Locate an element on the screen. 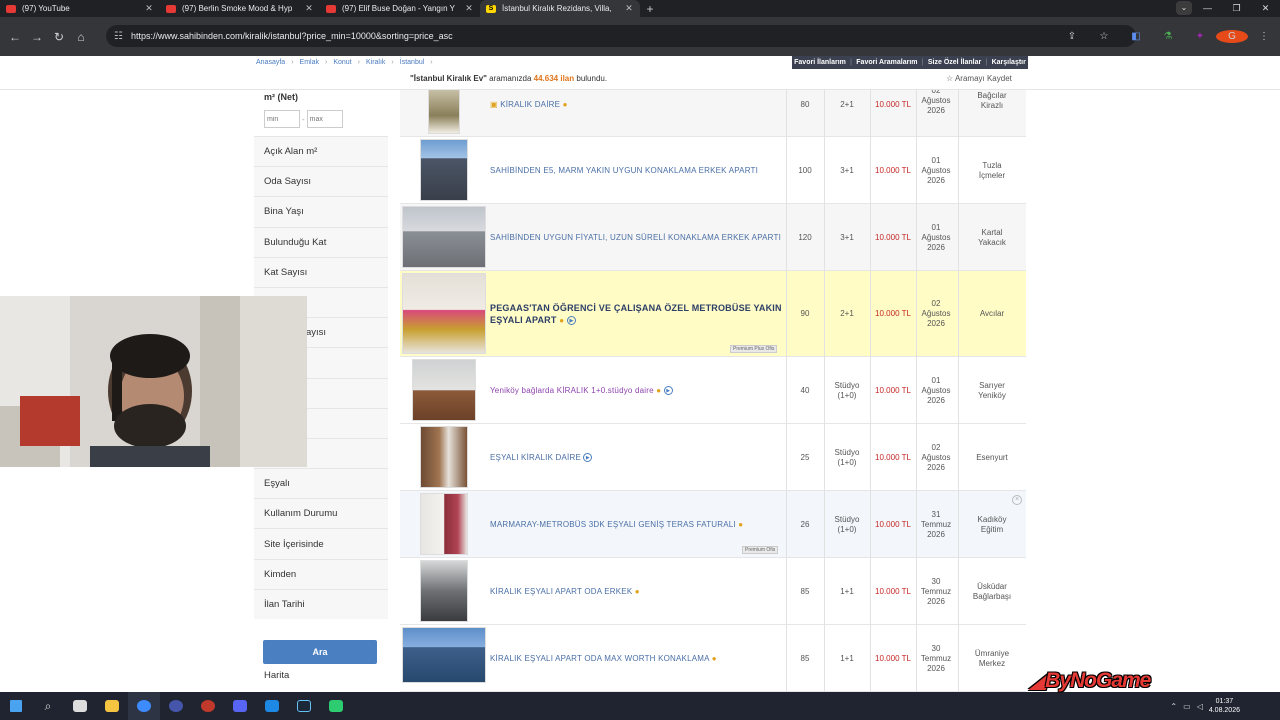  windows-start-icon is located at coordinates (16, 706).